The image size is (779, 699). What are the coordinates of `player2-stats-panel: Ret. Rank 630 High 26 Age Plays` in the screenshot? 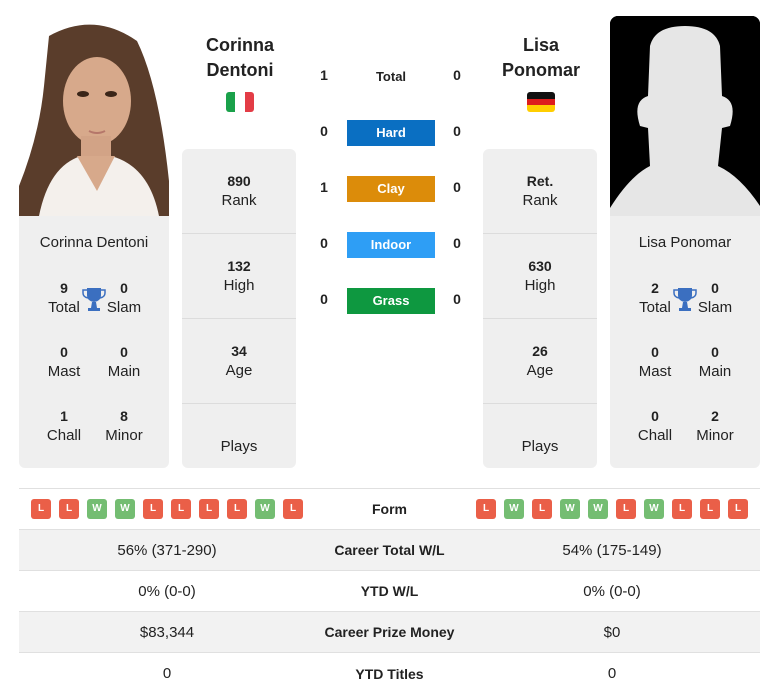 It's located at (540, 308).